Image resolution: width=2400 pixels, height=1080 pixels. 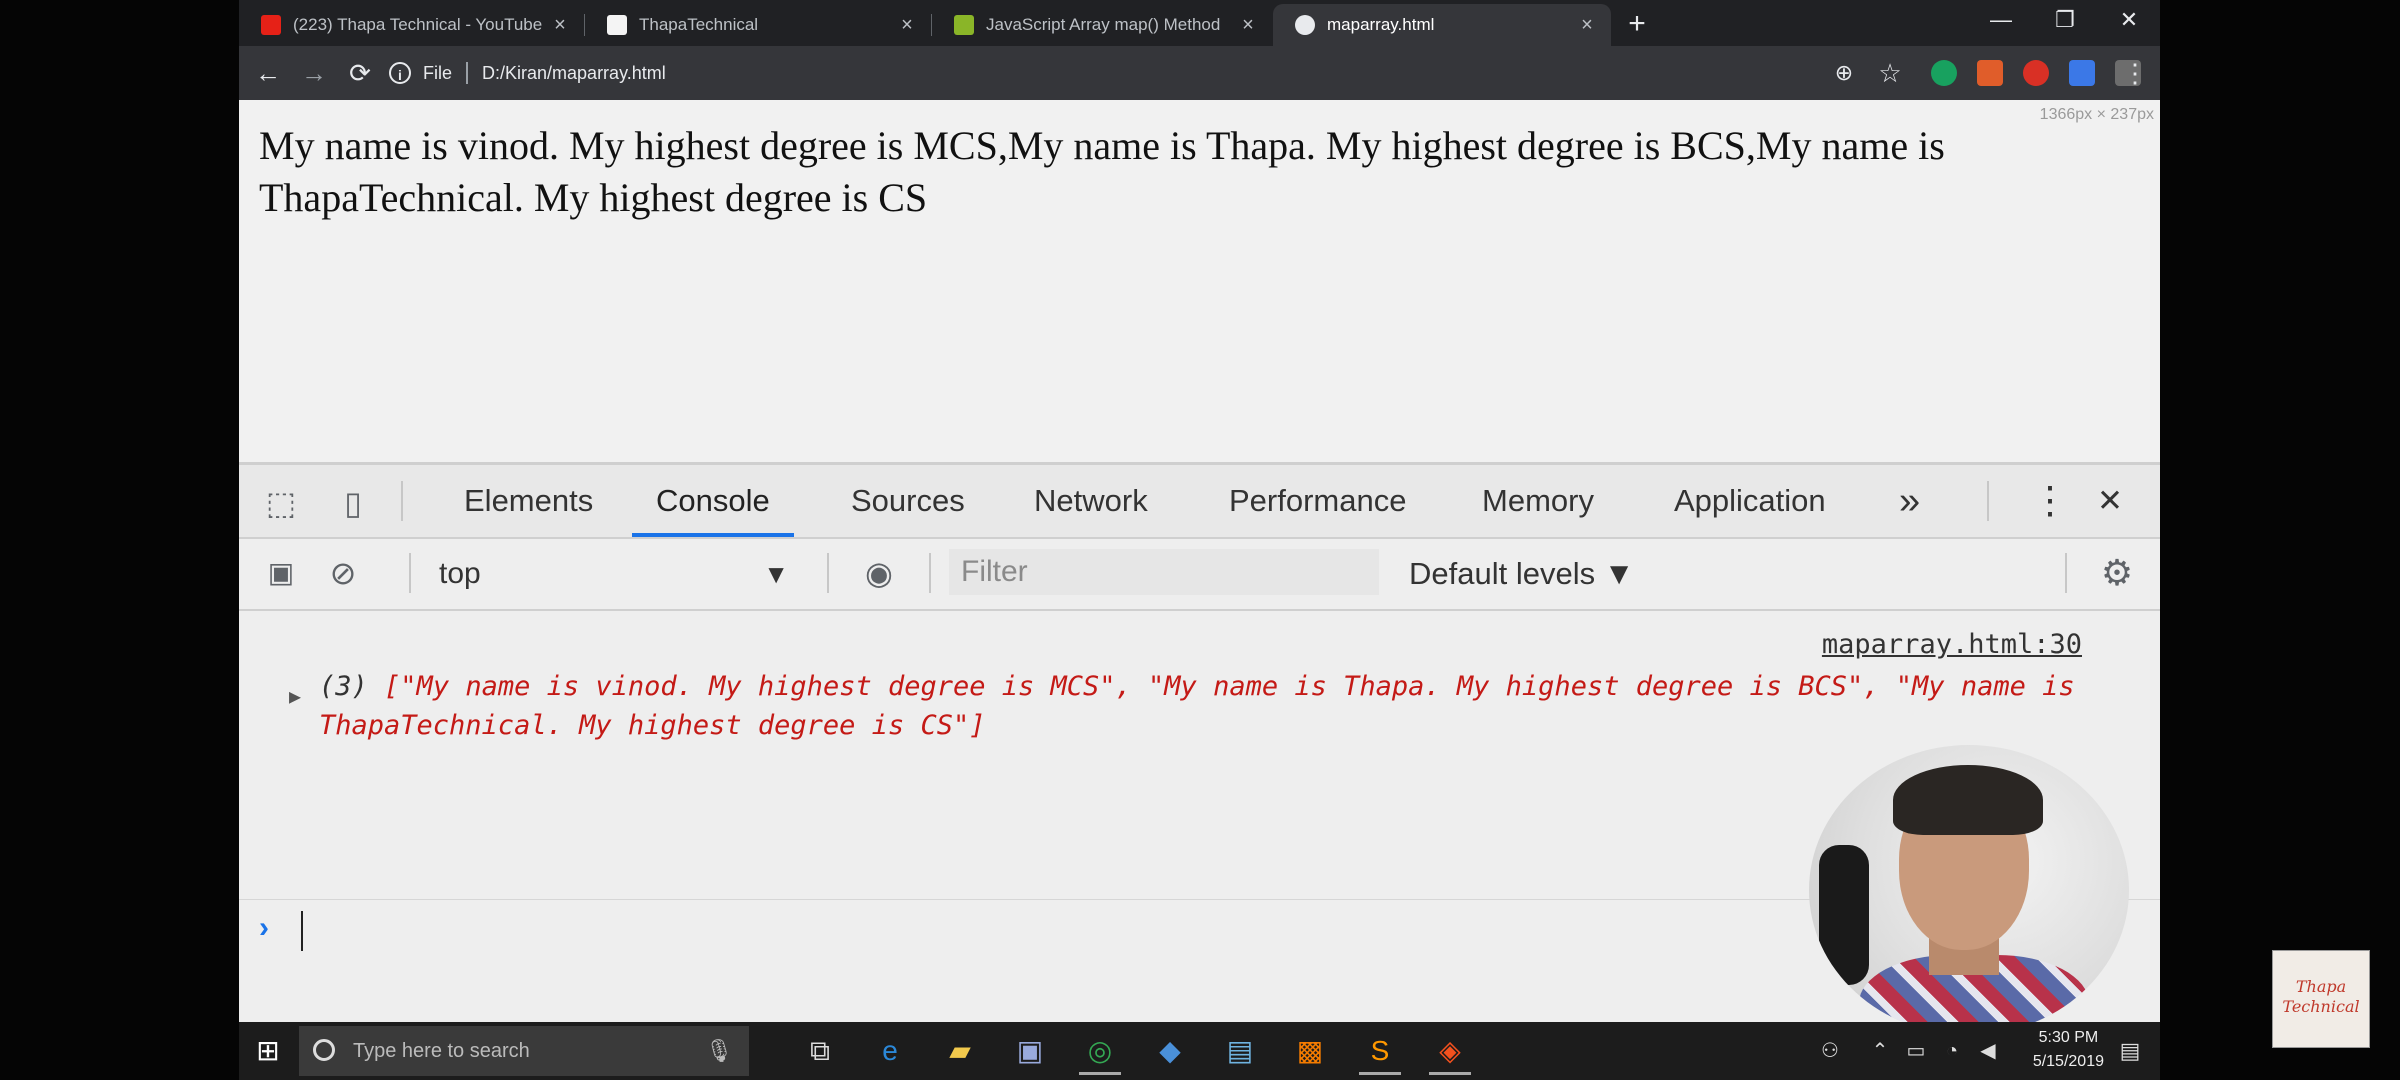 I want to click on eye-icon: ◉, so click(x=879, y=573).